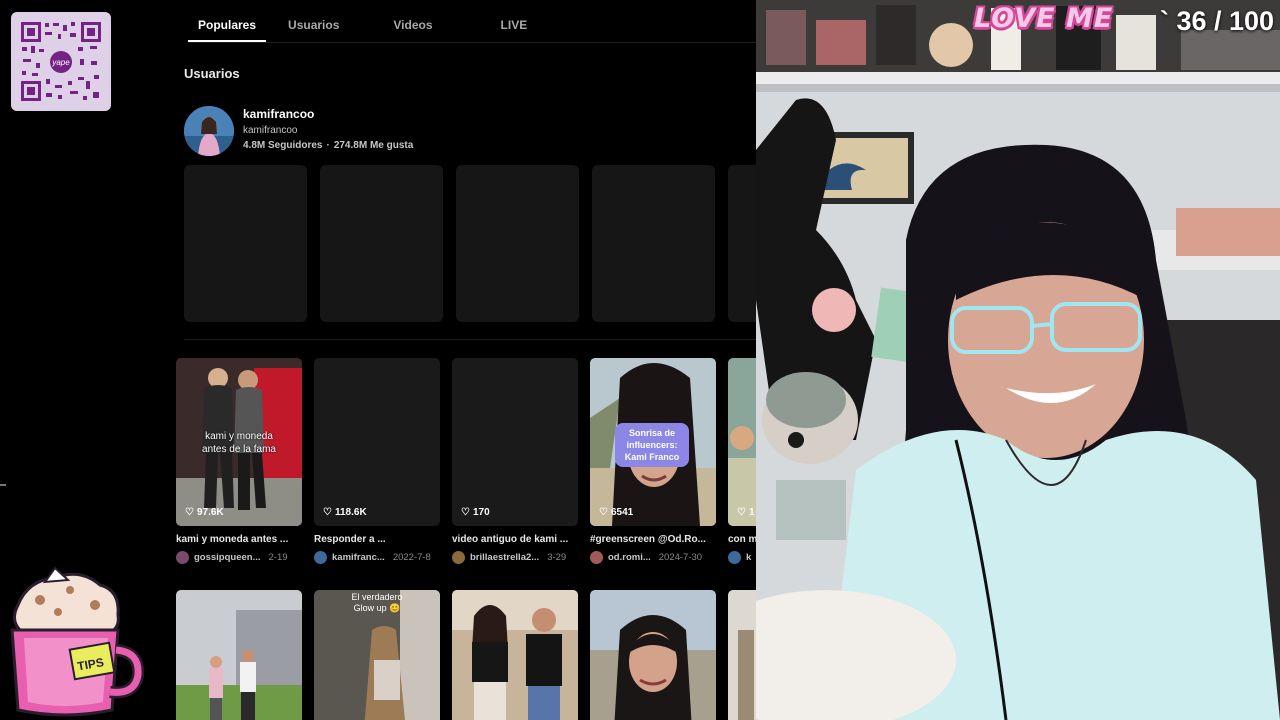 The height and width of the screenshot is (720, 1280). I want to click on video-meta: gossipqueen... 2-19, so click(239, 557).